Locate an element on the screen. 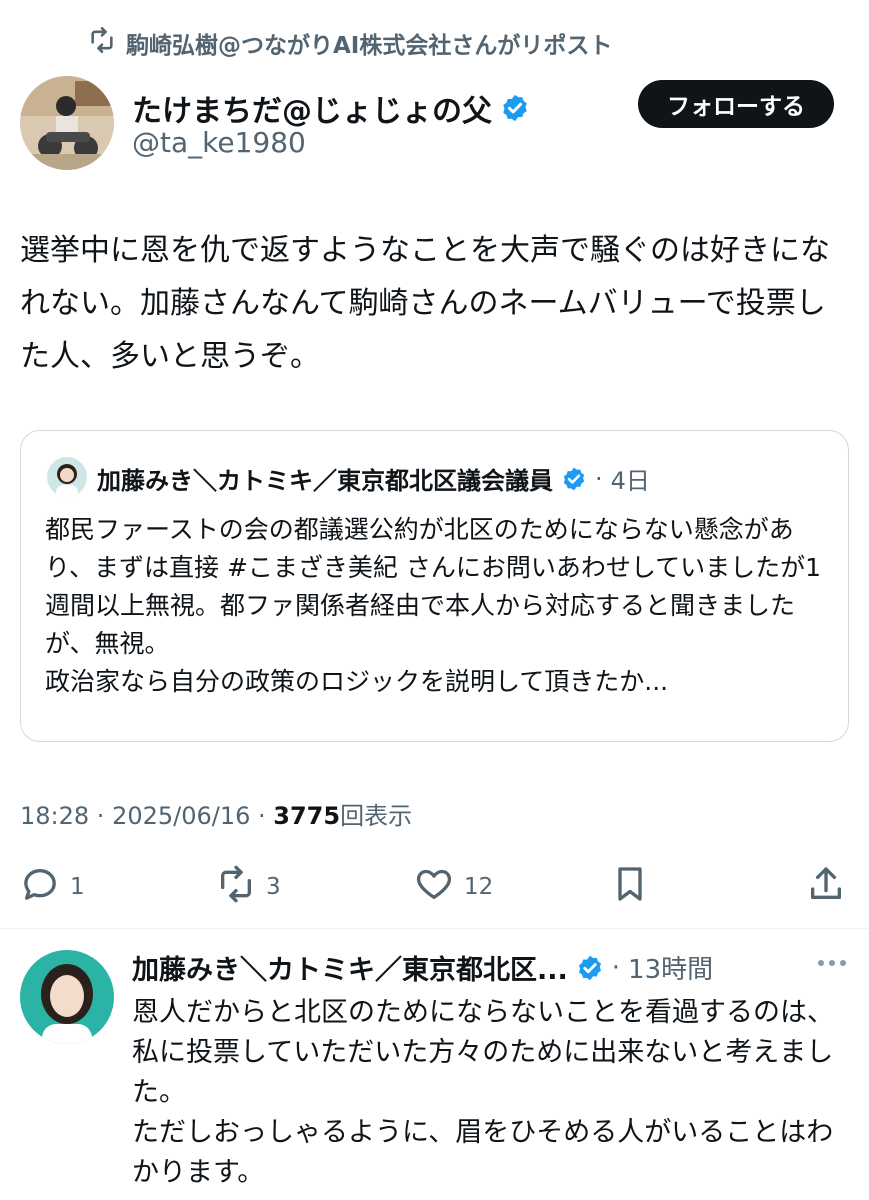  reply-button: 1 is located at coordinates (52, 887).